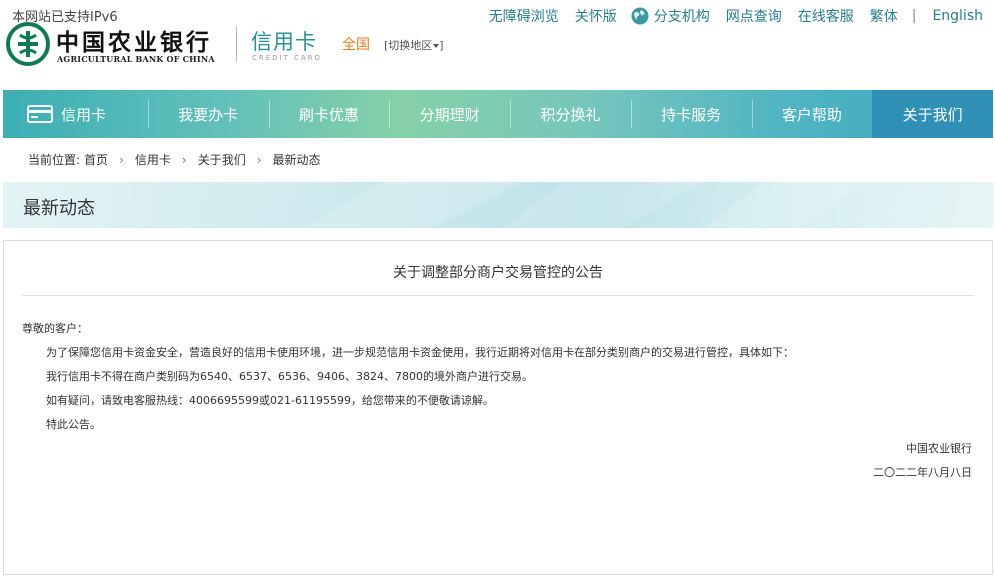  What do you see at coordinates (222, 159) in the screenshot?
I see `breadcrumb-about-us: 关于我们` at bounding box center [222, 159].